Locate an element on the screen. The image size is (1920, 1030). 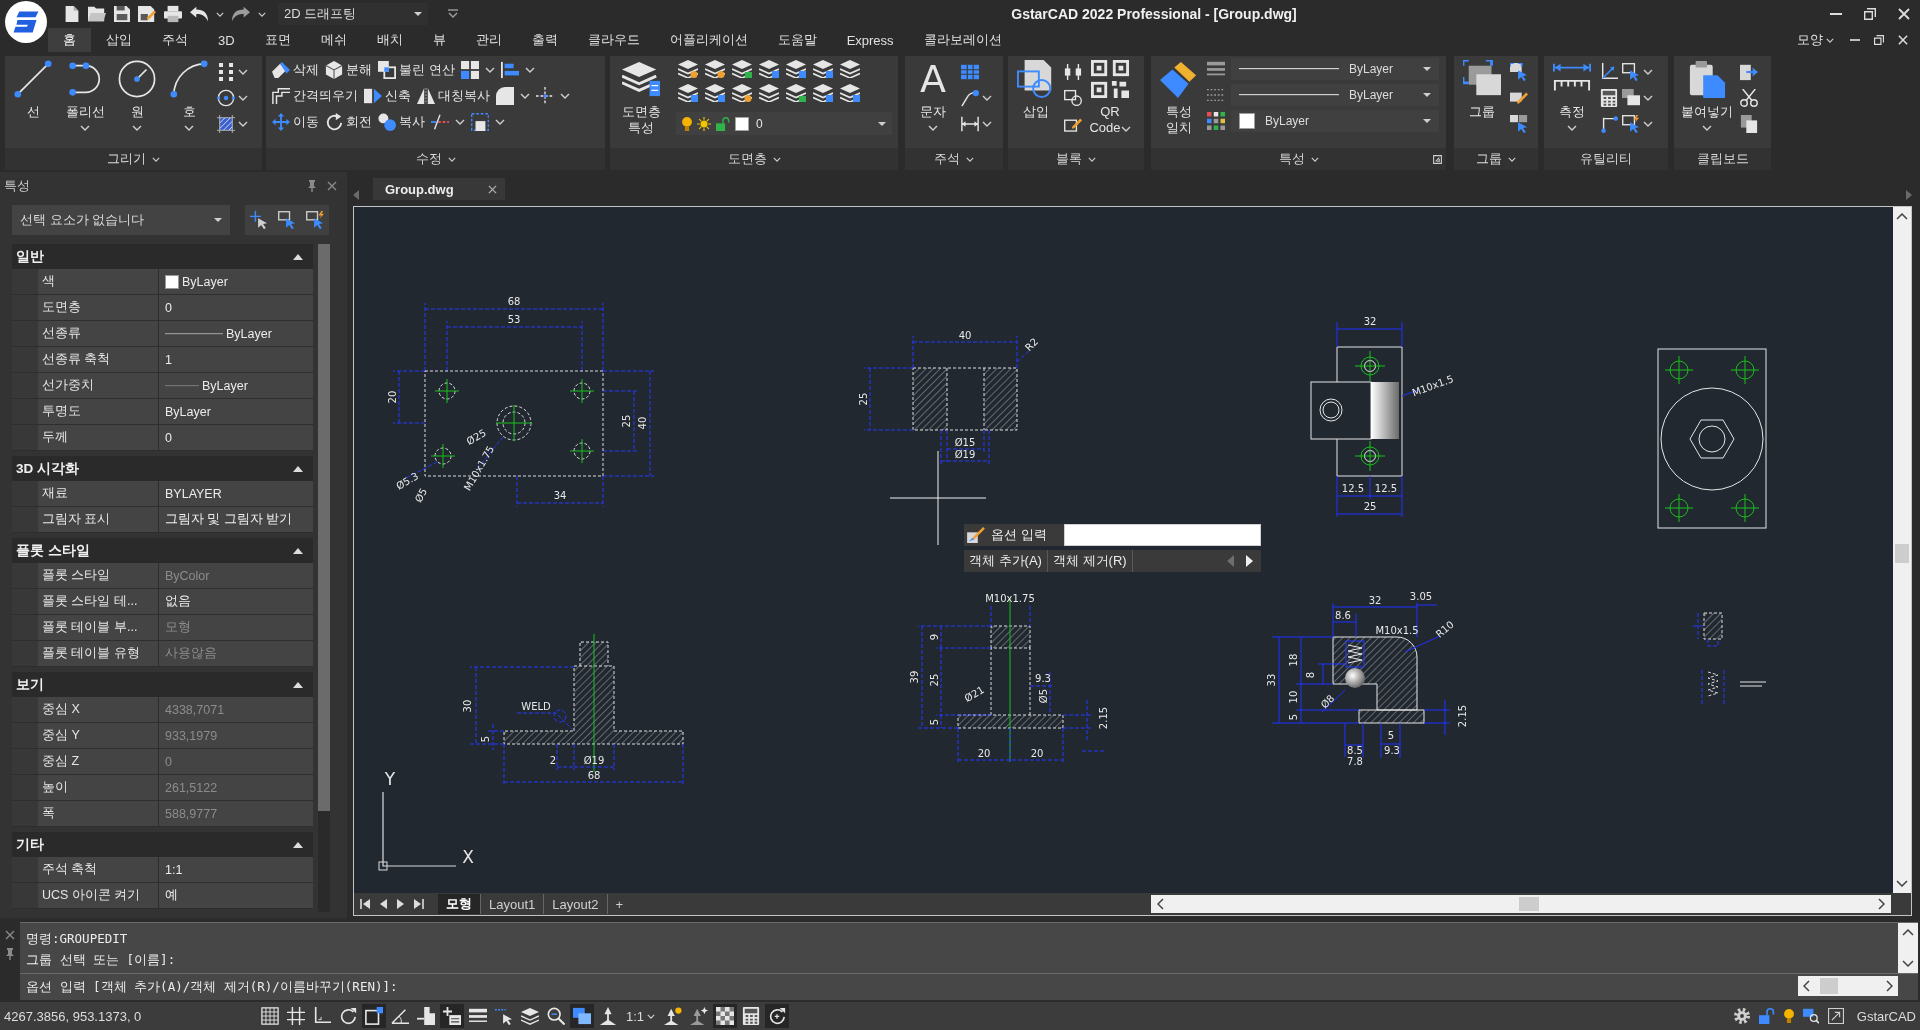
scale-box-icon is located at coordinates (480, 122).